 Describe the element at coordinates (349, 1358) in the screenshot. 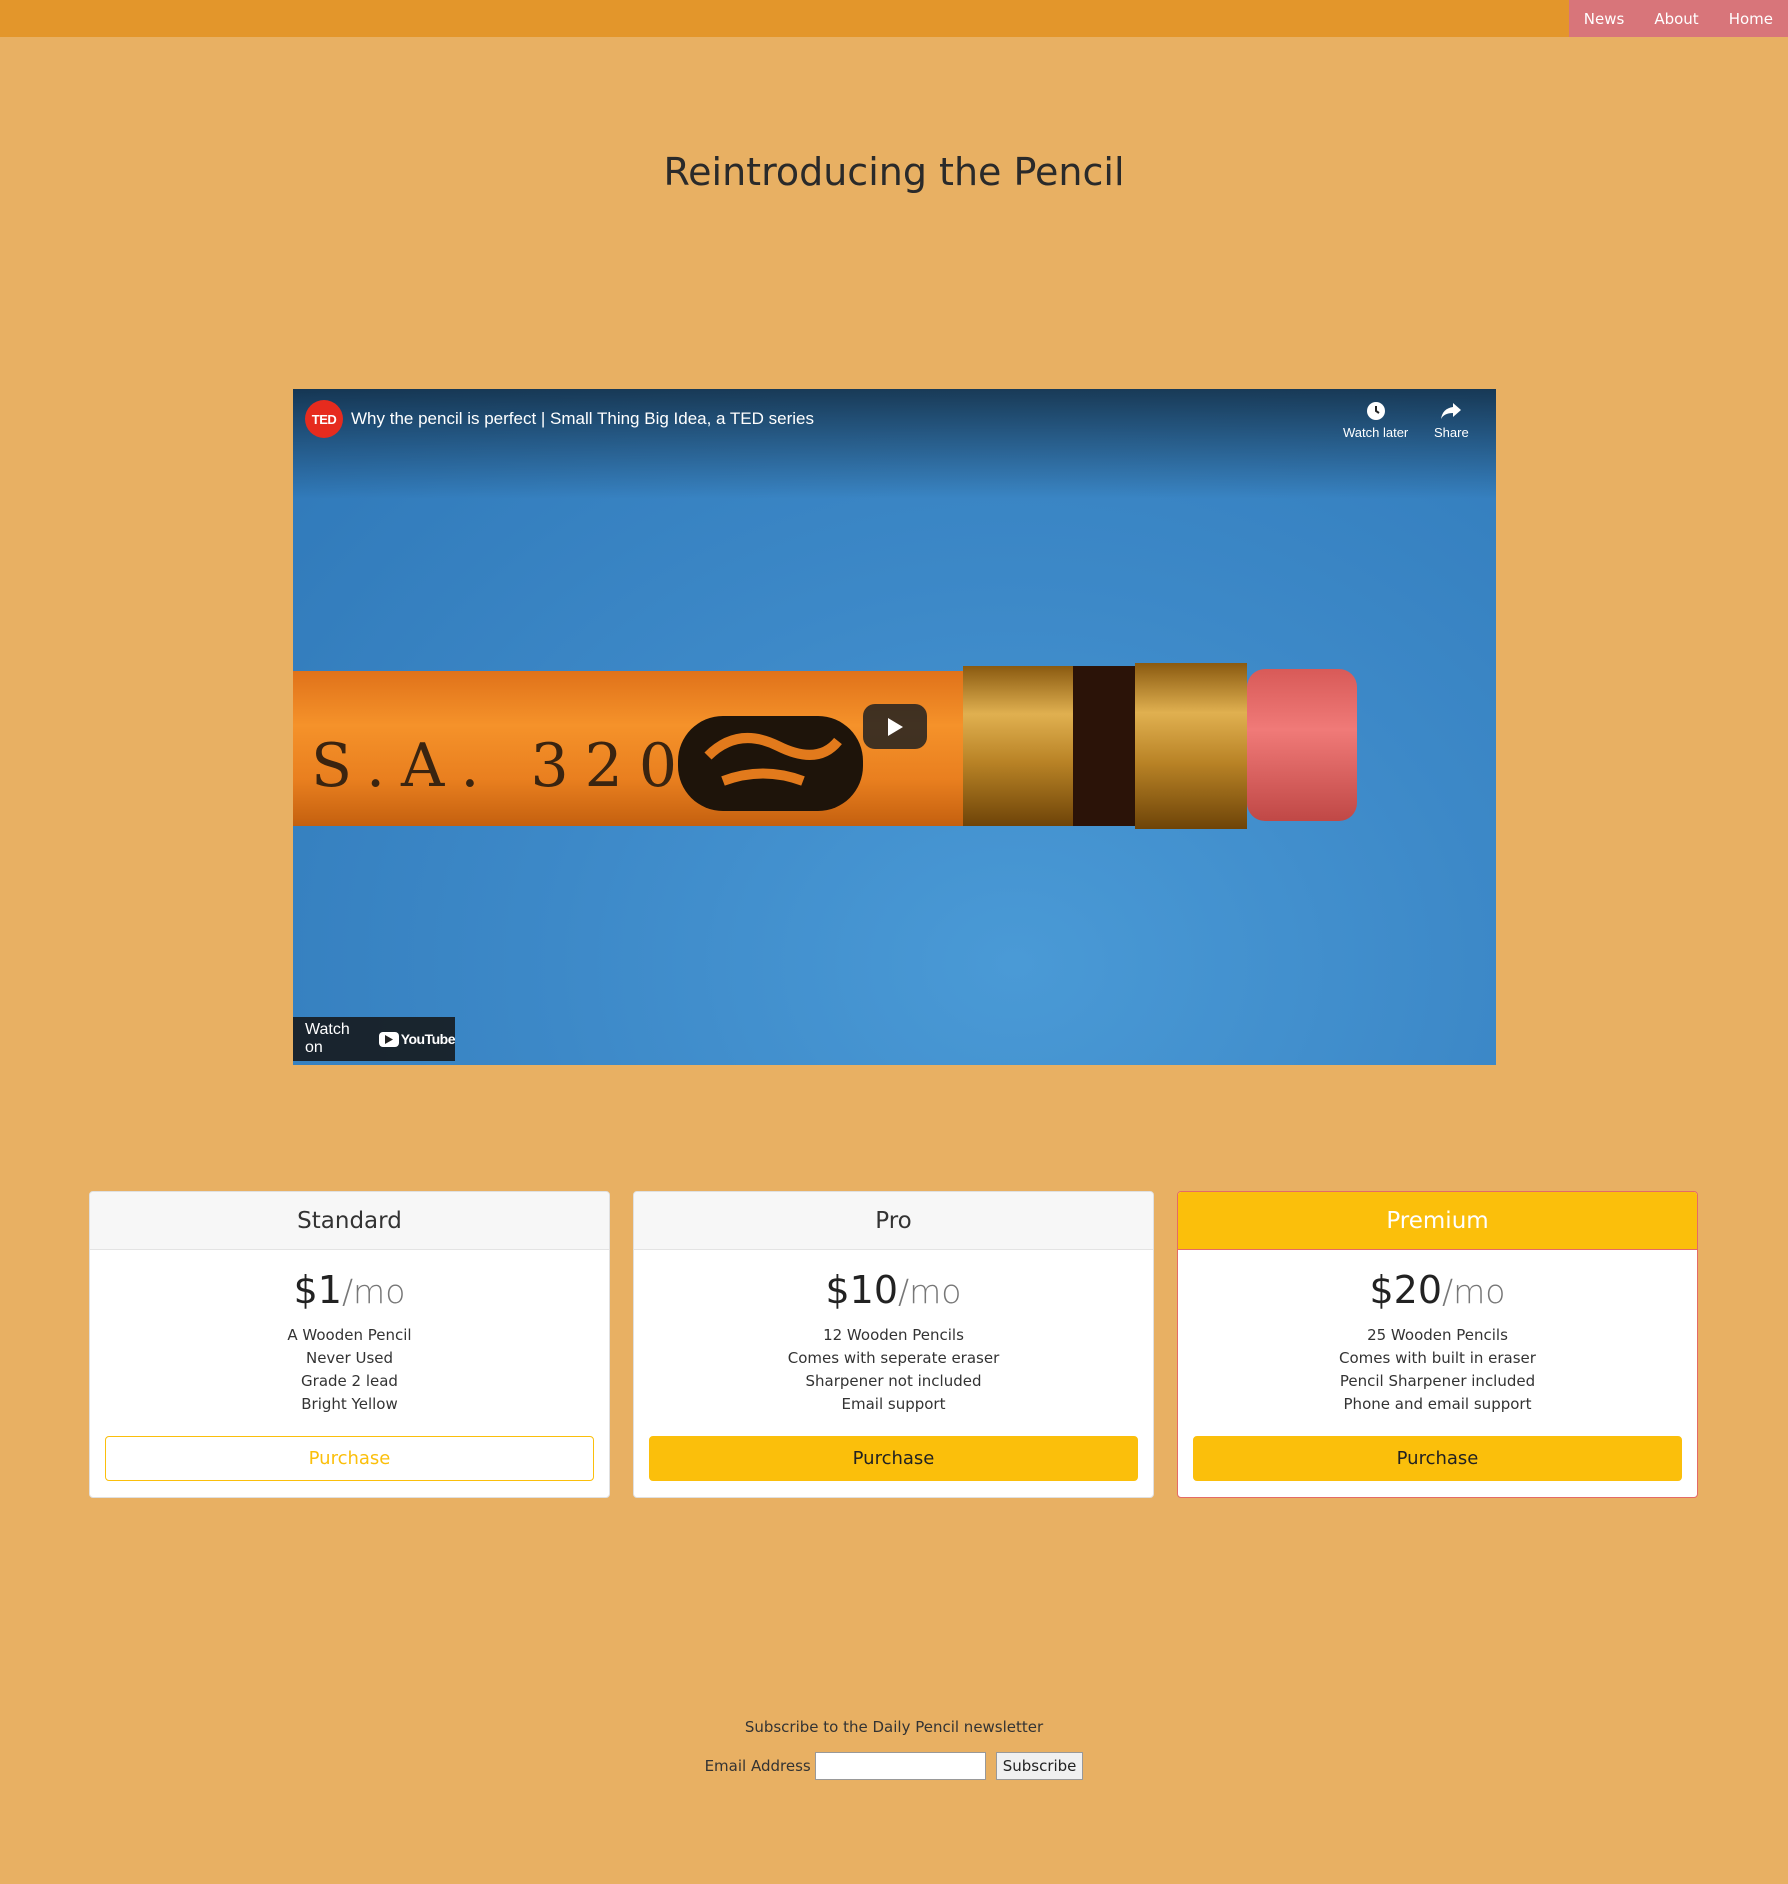

I see `feature-item: Never Used` at that location.